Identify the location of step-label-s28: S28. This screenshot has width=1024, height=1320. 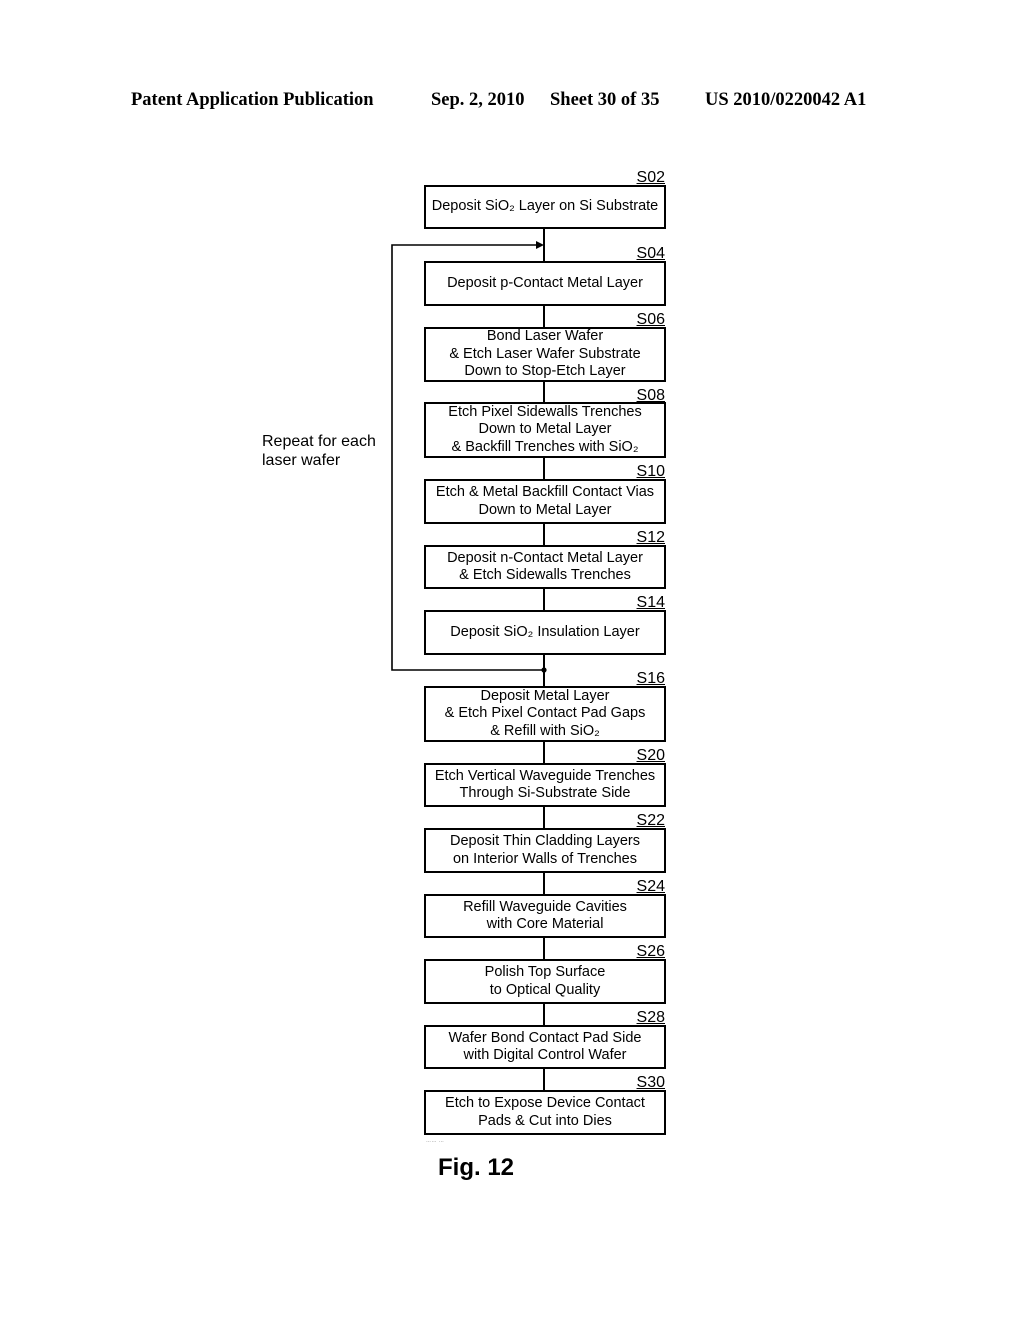
(650, 1017).